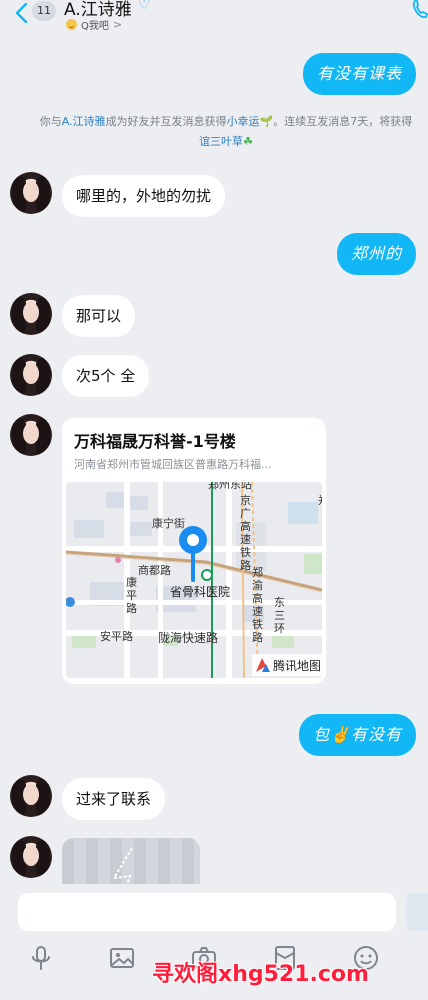  What do you see at coordinates (297, 665) in the screenshot?
I see `map-provider-label: 腾讯地图` at bounding box center [297, 665].